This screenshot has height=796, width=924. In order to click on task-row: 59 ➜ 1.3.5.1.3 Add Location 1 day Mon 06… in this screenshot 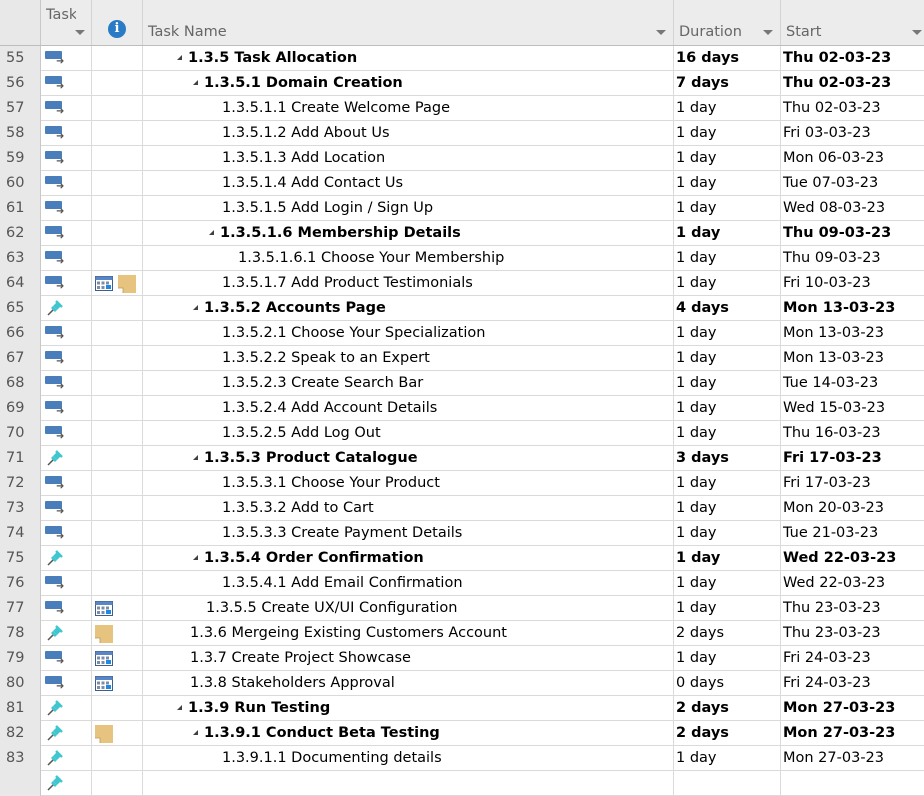, I will do `click(462, 158)`.